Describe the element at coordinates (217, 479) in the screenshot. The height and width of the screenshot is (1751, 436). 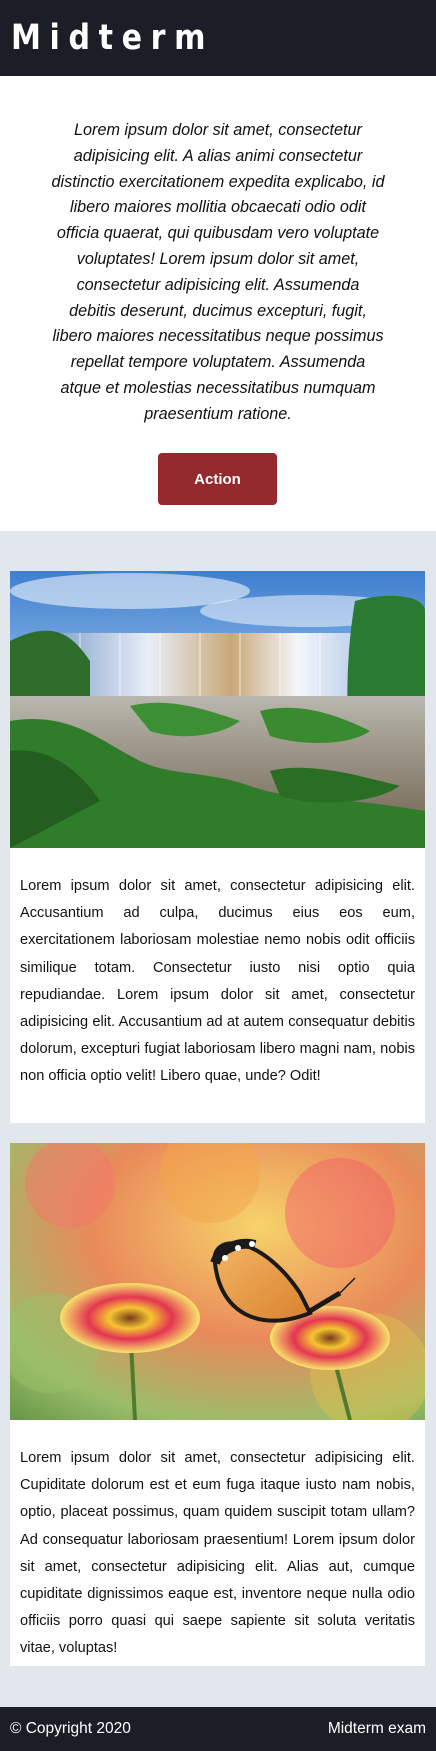
I see `action-button: Action` at that location.